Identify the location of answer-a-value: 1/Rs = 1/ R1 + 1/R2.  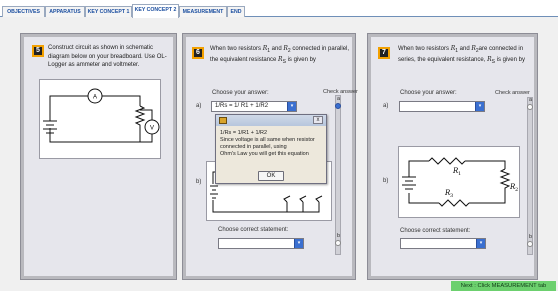
(242, 106).